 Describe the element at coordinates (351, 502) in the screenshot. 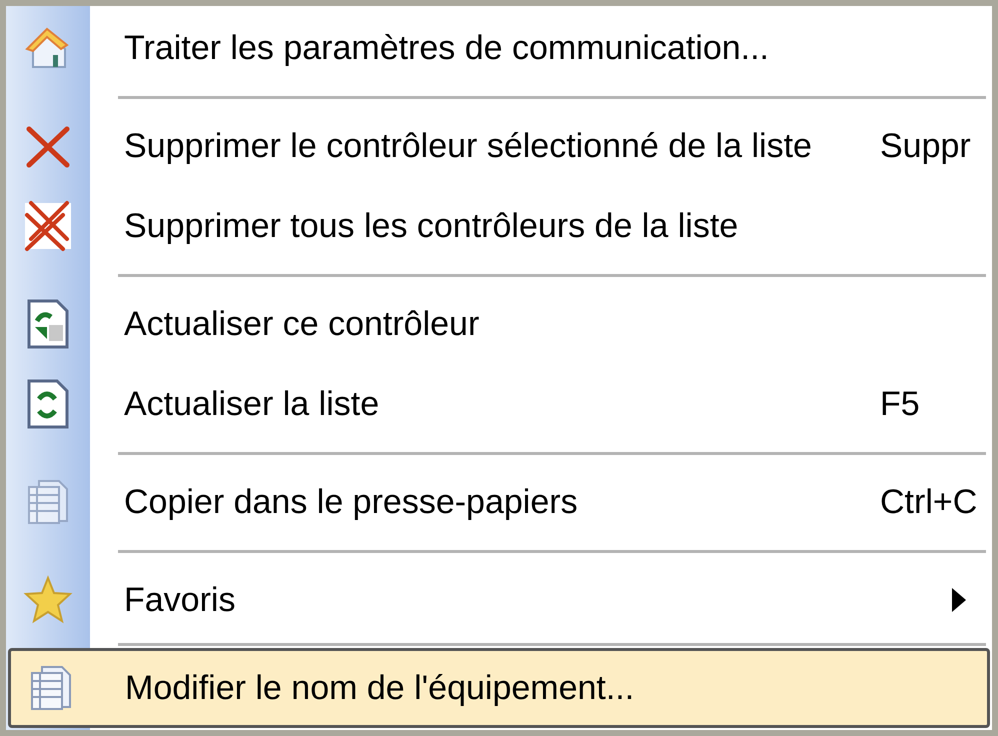

I see `menu-item-label: Copier dans le presse-papiers` at that location.